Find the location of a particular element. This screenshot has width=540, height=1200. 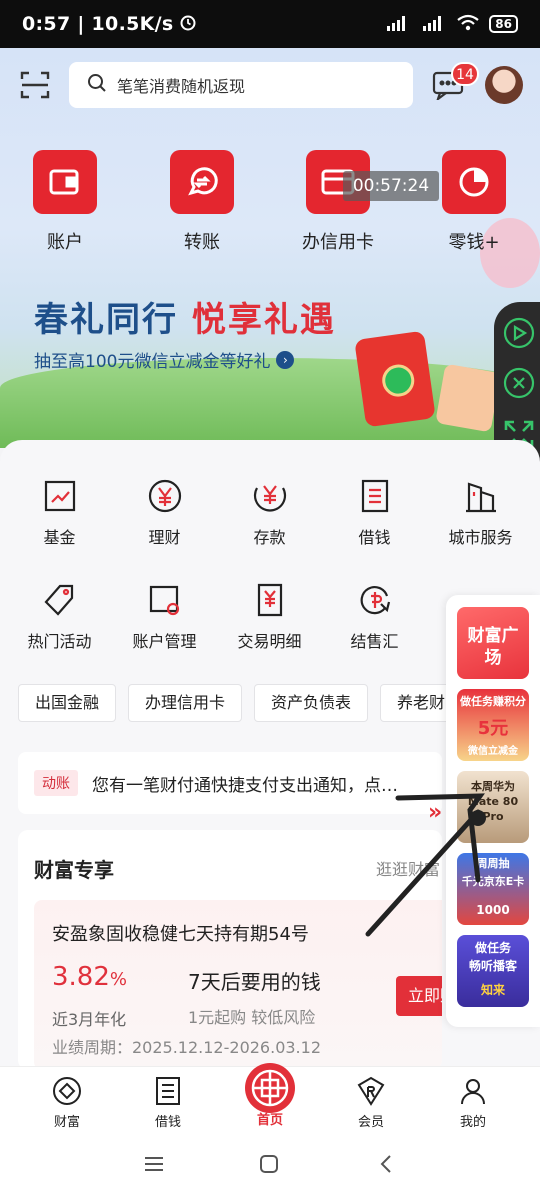

home-square-icon is located at coordinates (269, 1166).